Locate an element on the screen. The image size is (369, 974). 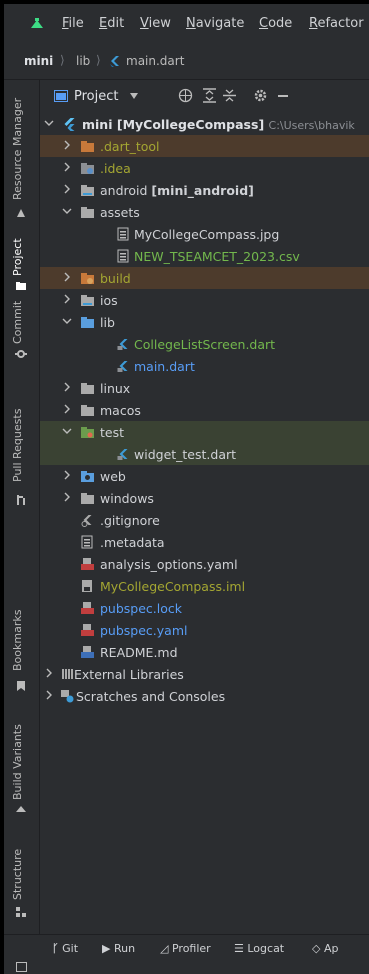
collapse-all-icon is located at coordinates (229, 95).